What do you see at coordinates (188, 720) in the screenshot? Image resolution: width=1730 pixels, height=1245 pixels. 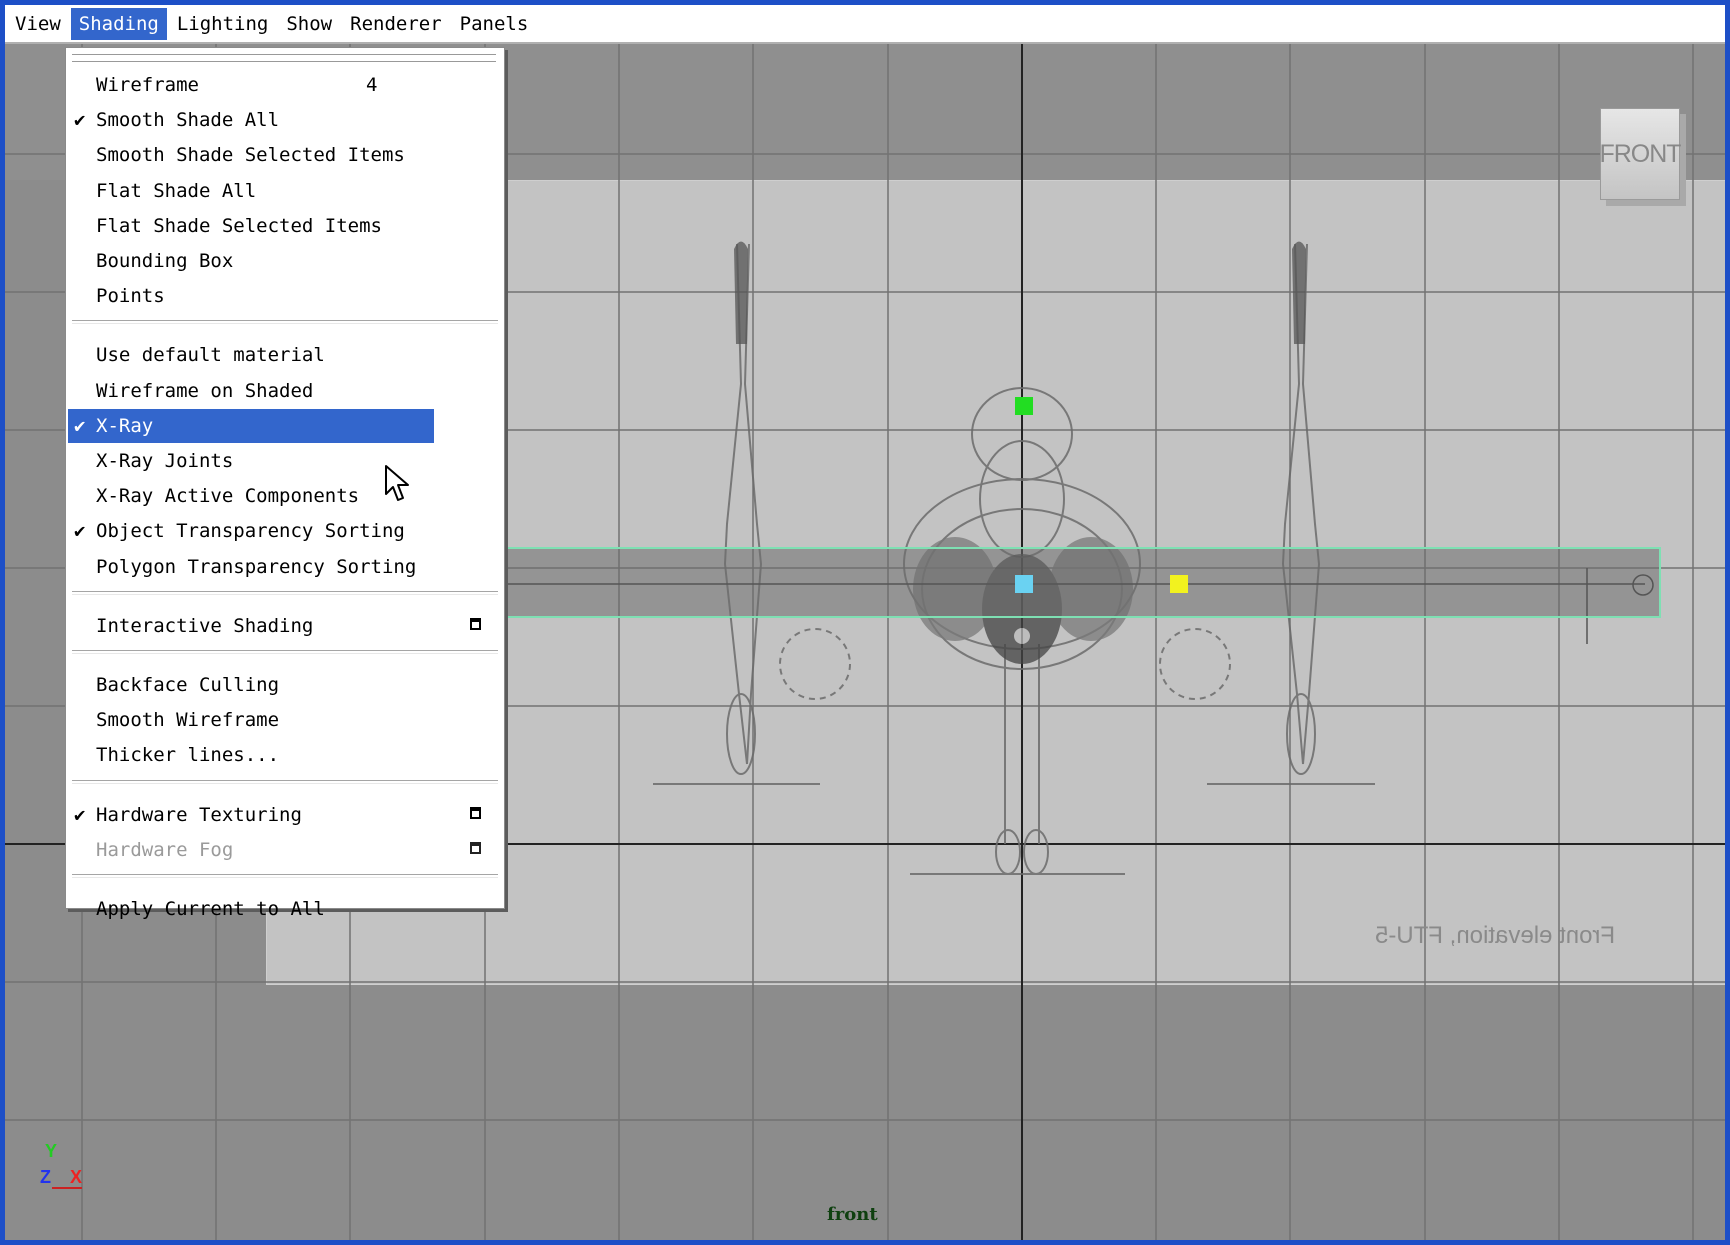 I see `menu-item-label: Smooth Wireframe` at bounding box center [188, 720].